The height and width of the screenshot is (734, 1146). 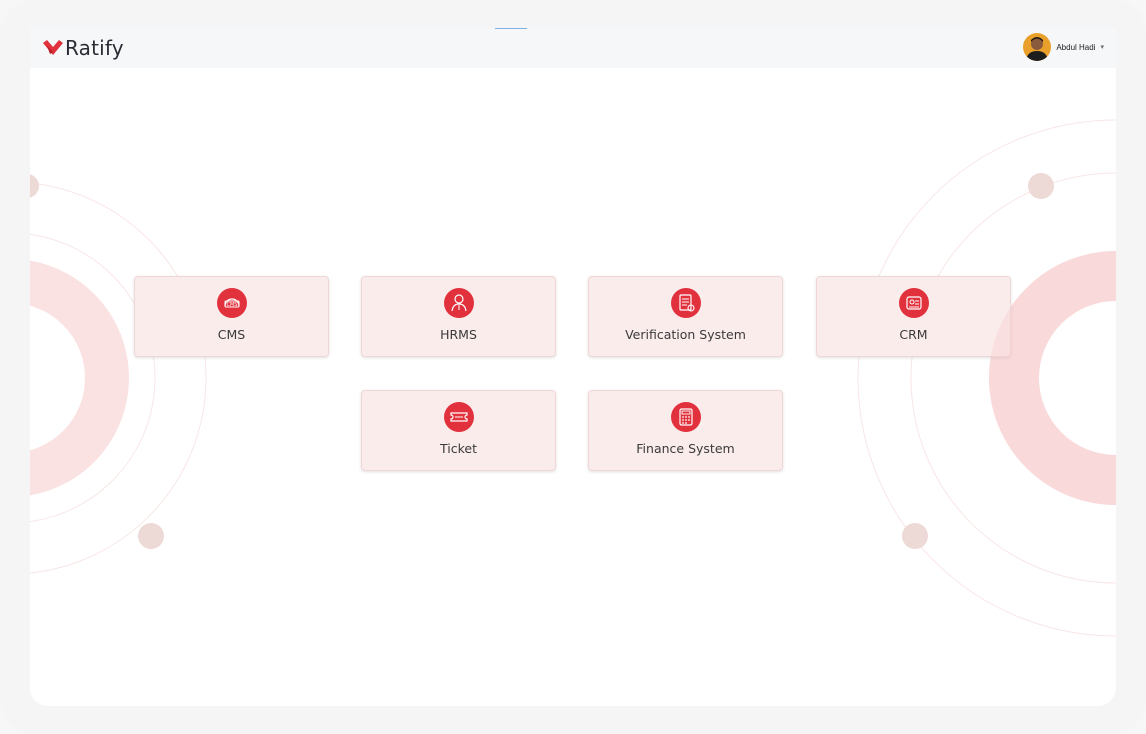 I want to click on module-label: CRM, so click(x=913, y=334).